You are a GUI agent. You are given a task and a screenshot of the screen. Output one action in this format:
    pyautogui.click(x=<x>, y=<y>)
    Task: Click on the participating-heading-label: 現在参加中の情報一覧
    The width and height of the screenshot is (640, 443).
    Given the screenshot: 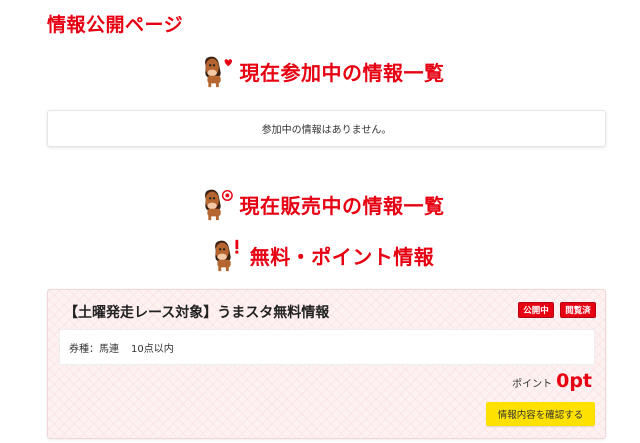 What is the action you would take?
    pyautogui.click(x=342, y=72)
    